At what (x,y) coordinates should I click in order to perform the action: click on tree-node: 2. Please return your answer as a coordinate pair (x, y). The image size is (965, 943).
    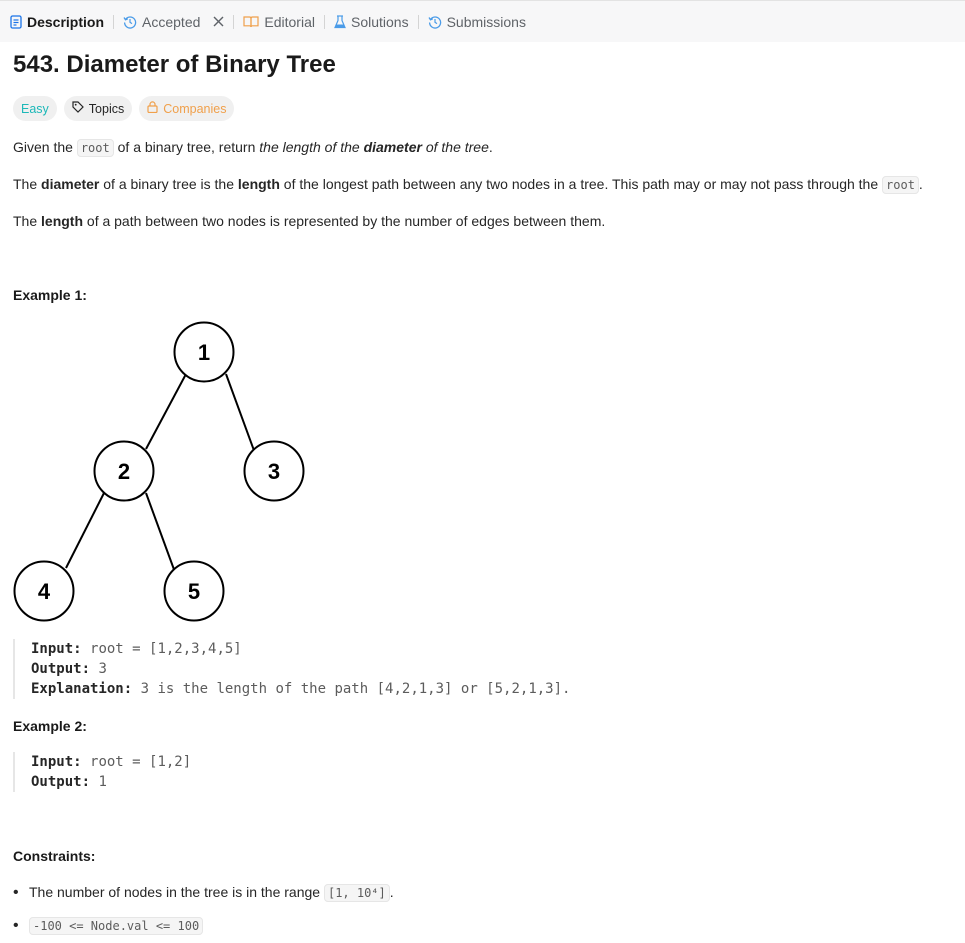
    Looking at the image, I should click on (124, 471).